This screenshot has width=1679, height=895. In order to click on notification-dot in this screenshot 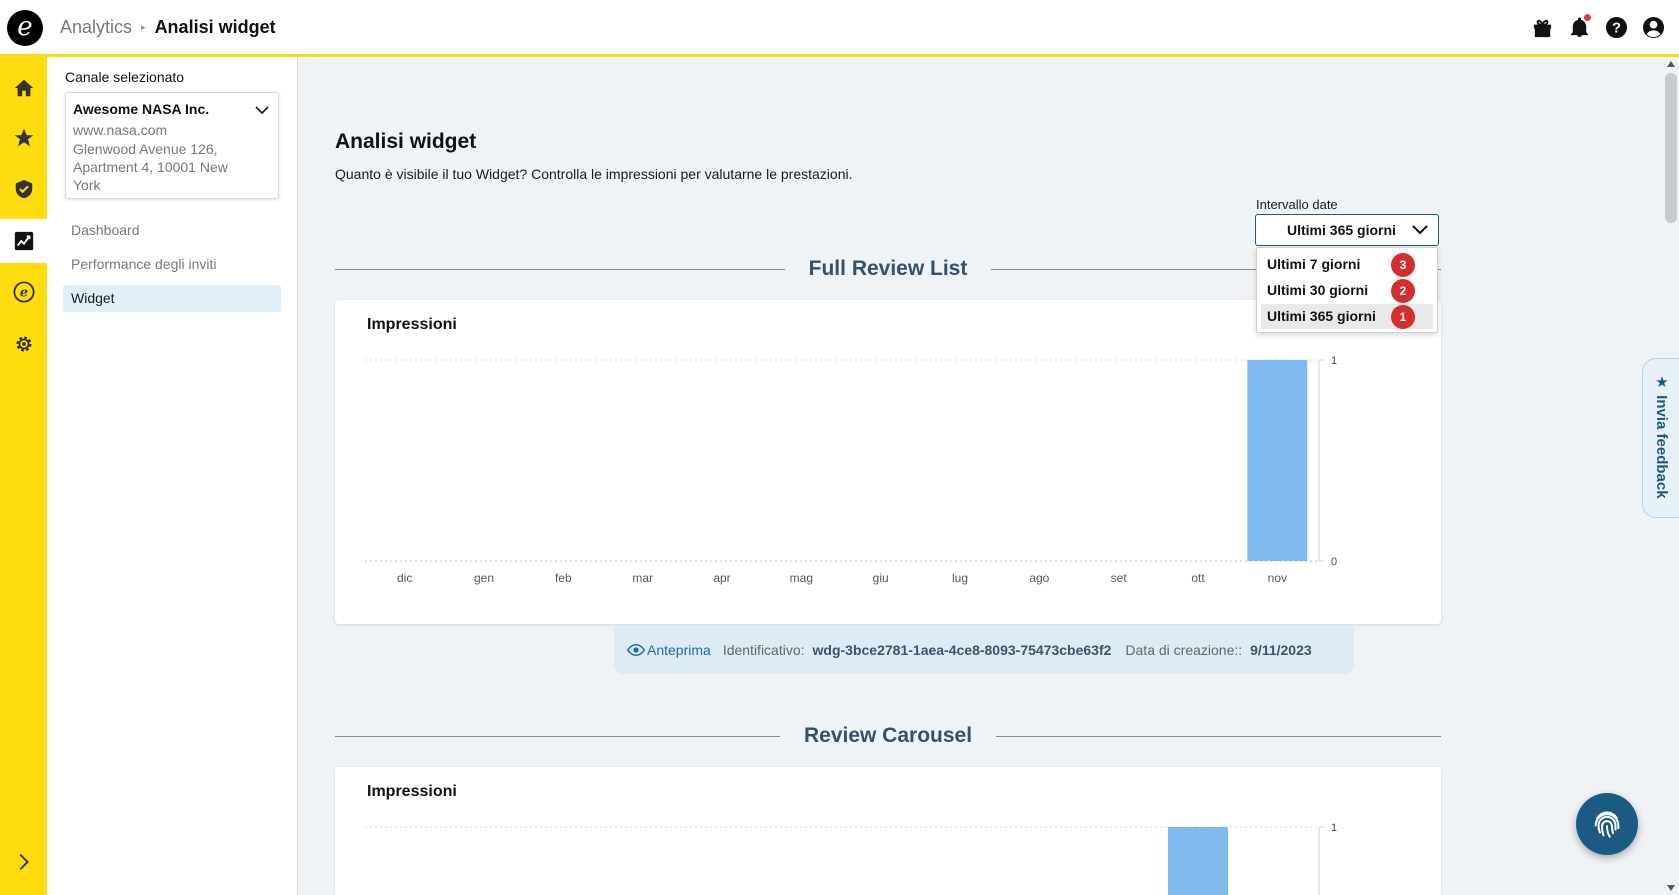, I will do `click(1587, 17)`.